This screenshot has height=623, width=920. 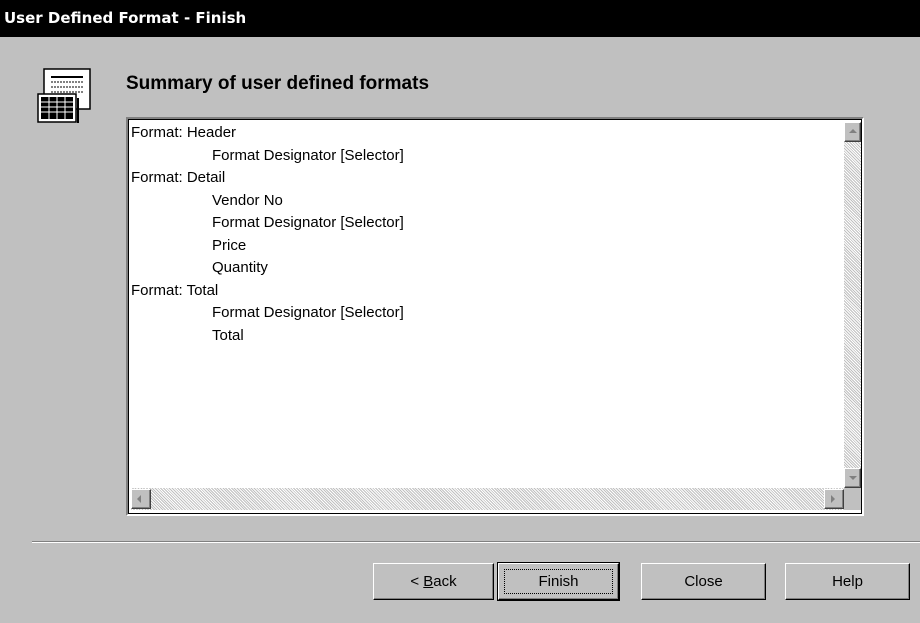 What do you see at coordinates (125, 18) in the screenshot?
I see `window-title: User Defined Format - Finish` at bounding box center [125, 18].